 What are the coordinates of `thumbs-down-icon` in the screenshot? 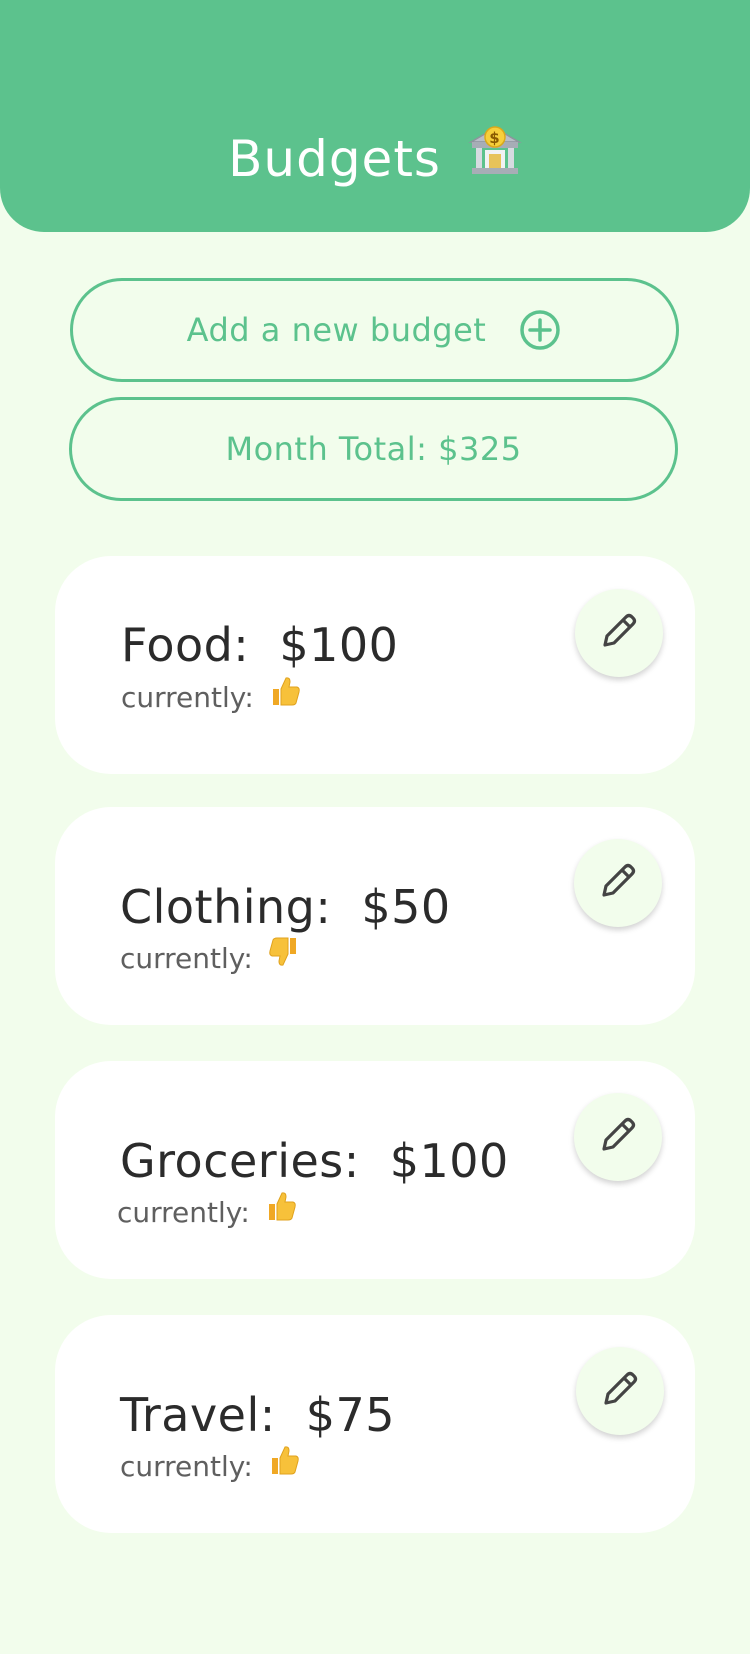 It's located at (284, 956).